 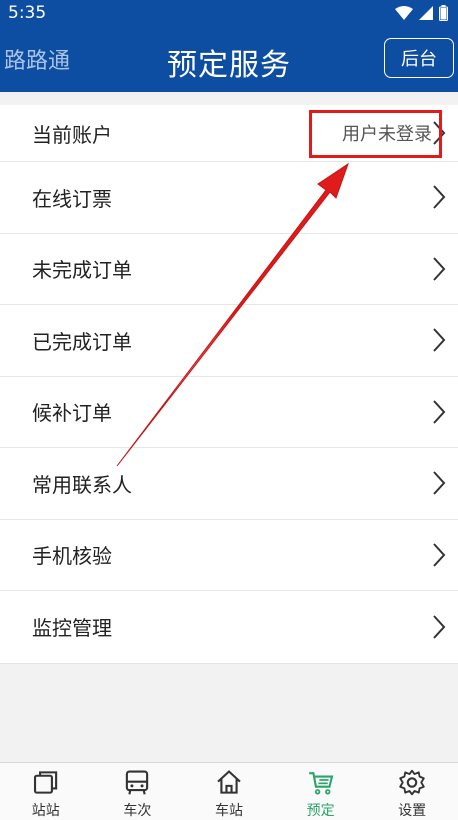 I want to click on menu-item-label: 在线订票, so click(x=72, y=198).